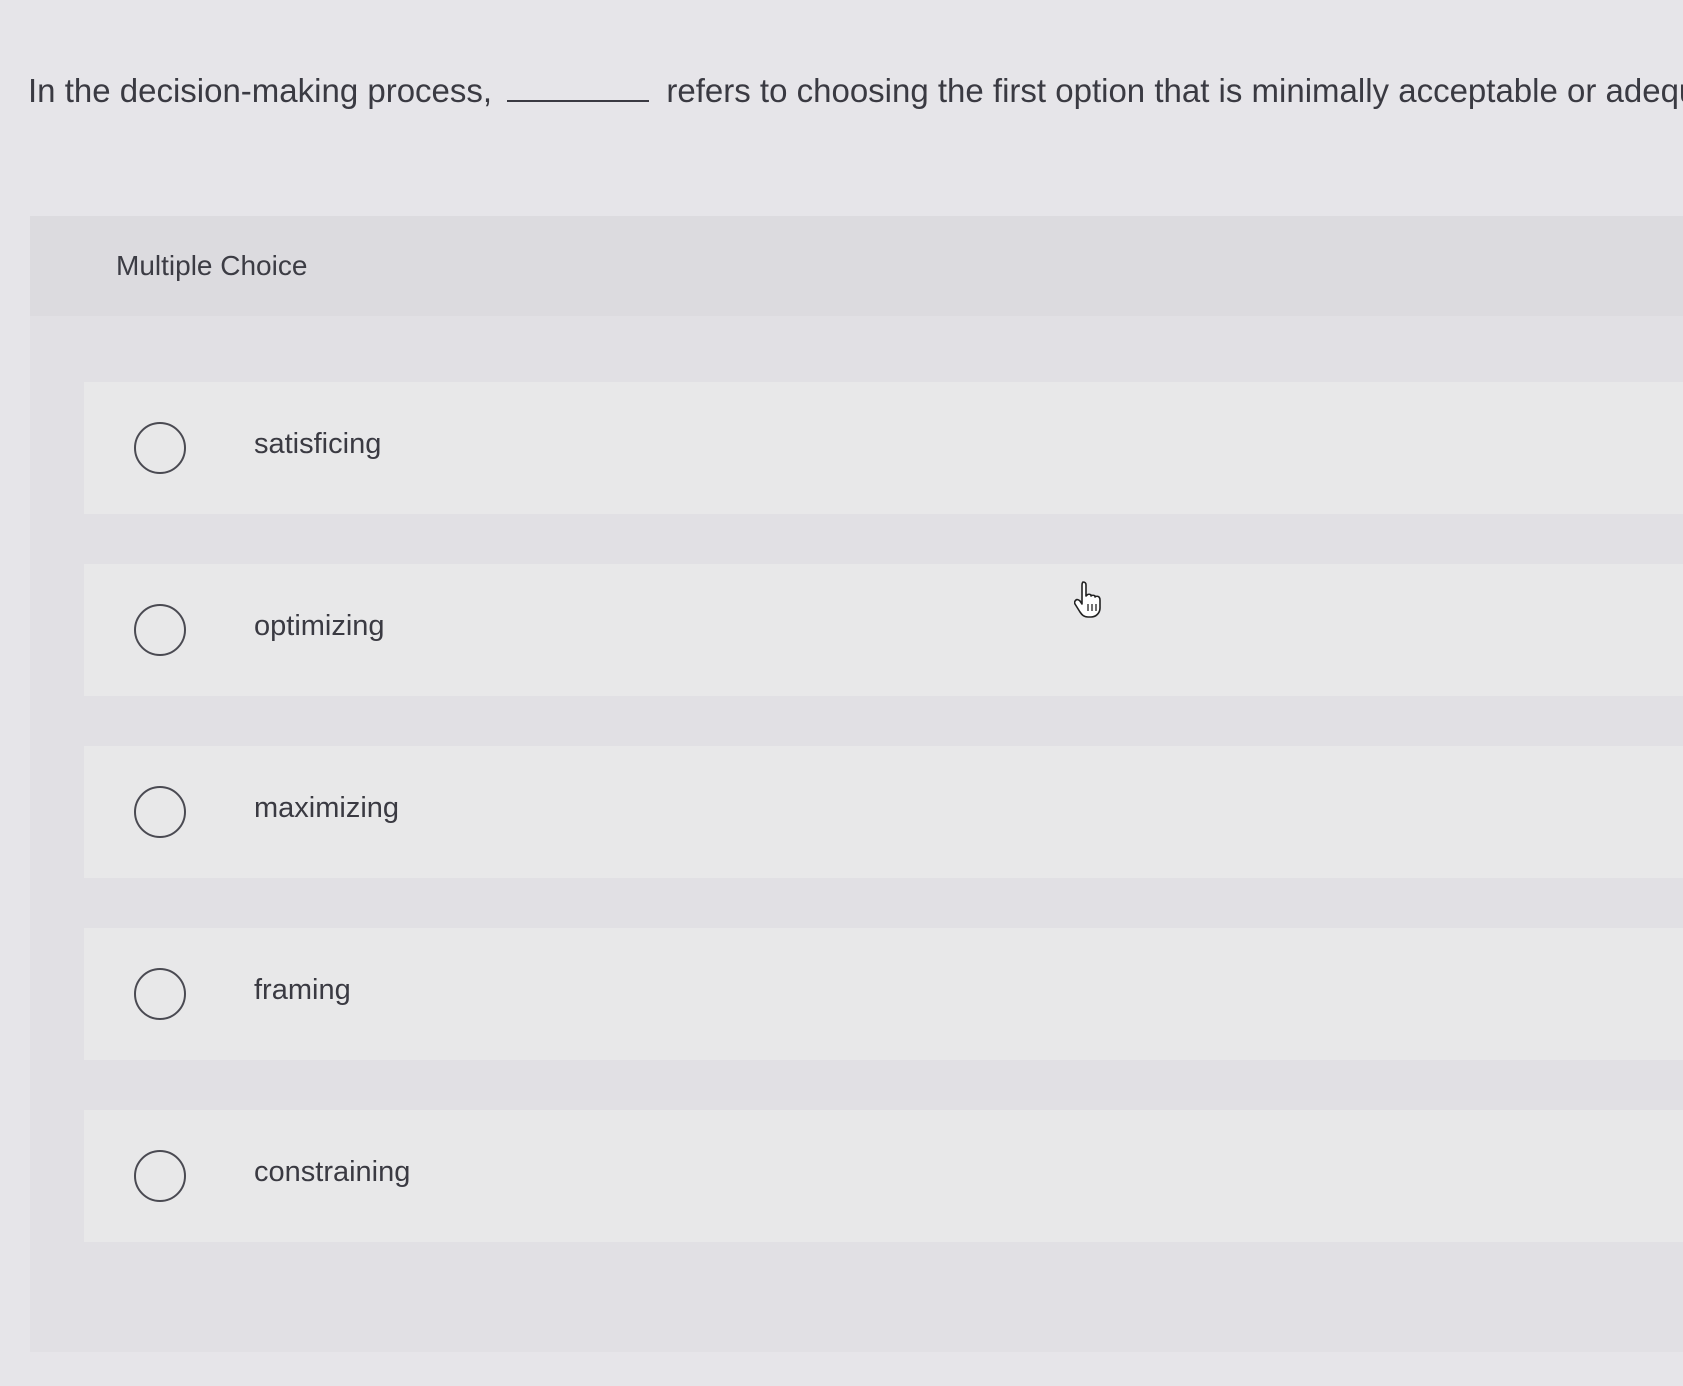  What do you see at coordinates (883, 812) in the screenshot?
I see `option-maximizing: maximizing` at bounding box center [883, 812].